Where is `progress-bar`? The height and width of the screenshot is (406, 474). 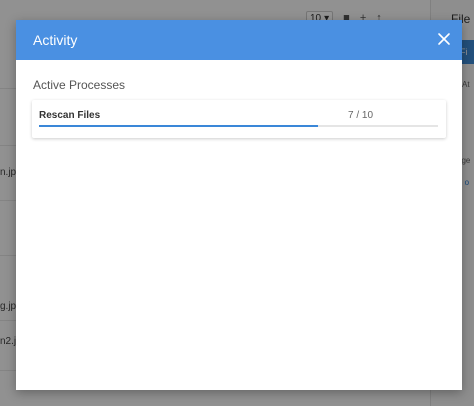
progress-bar is located at coordinates (238, 126).